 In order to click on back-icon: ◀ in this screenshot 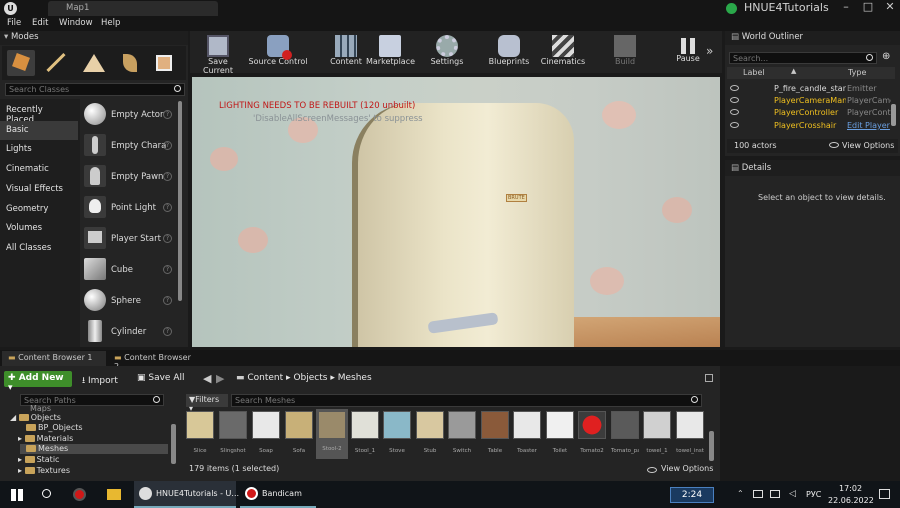, I will do `click(207, 378)`.